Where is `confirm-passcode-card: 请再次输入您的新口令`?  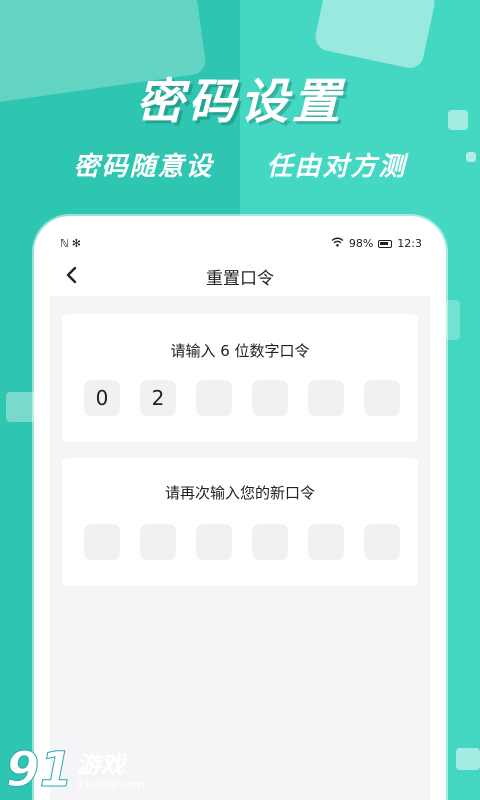 confirm-passcode-card: 请再次输入您的新口令 is located at coordinates (240, 522).